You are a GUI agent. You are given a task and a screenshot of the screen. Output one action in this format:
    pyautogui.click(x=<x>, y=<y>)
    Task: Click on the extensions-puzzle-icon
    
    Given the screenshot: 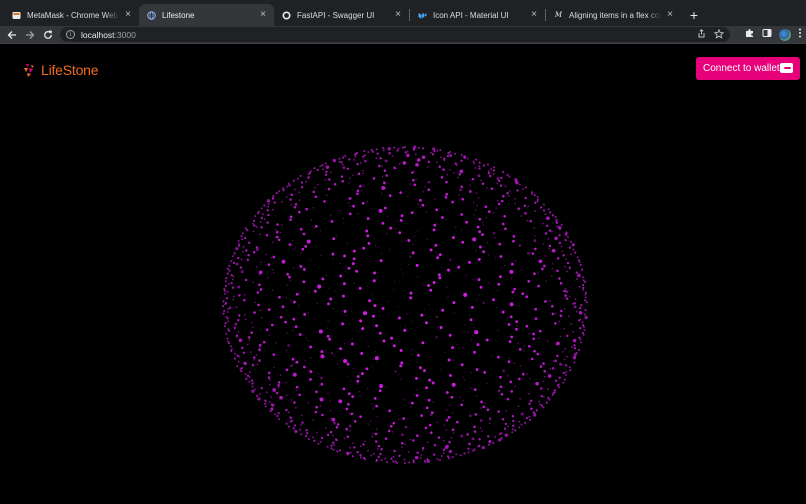 What is the action you would take?
    pyautogui.click(x=750, y=34)
    